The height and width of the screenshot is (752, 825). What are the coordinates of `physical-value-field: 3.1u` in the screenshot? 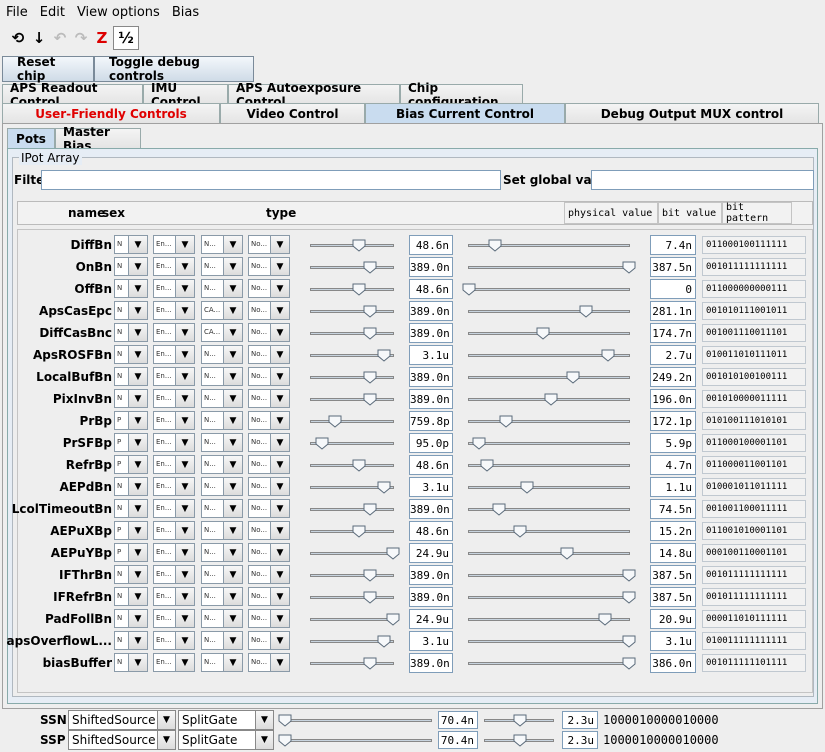 It's located at (431, 641).